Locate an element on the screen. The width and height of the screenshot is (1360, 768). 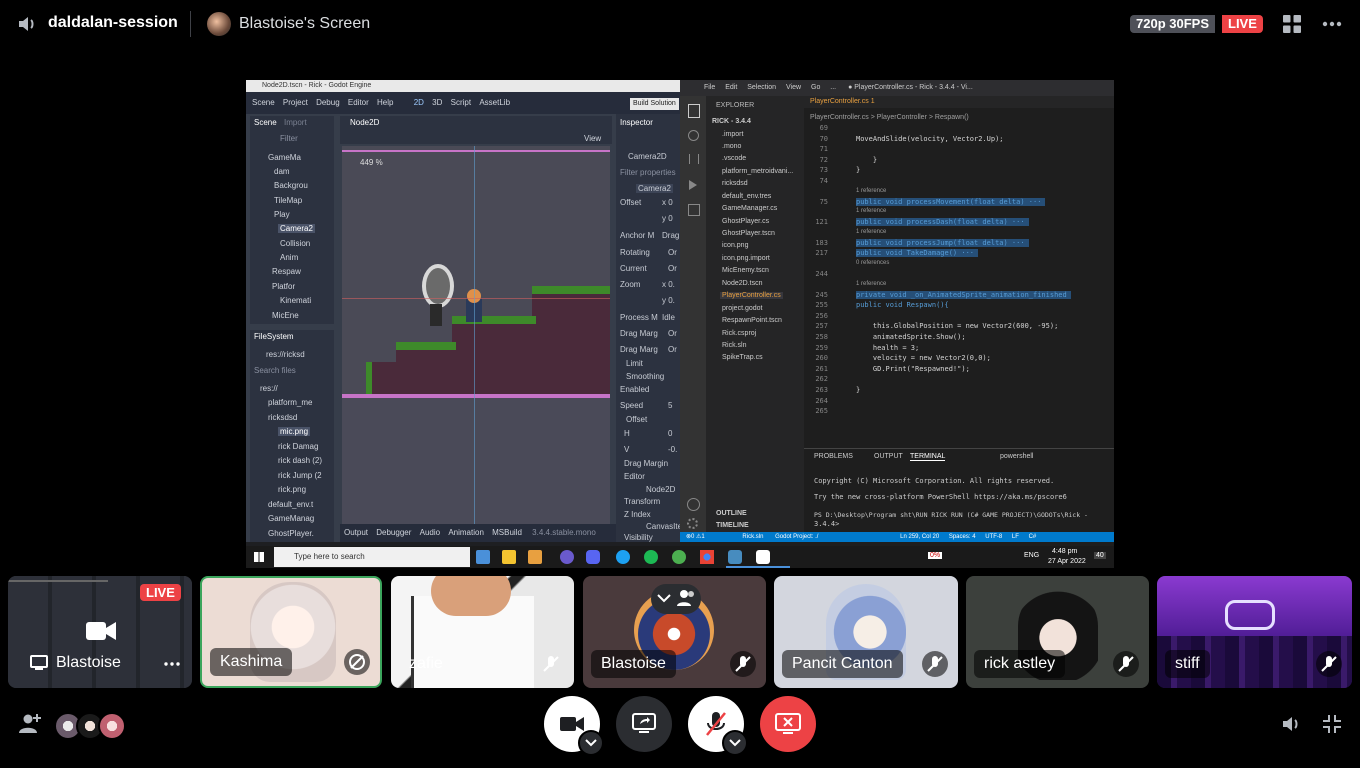
windows-start-icon is located at coordinates (259, 557).